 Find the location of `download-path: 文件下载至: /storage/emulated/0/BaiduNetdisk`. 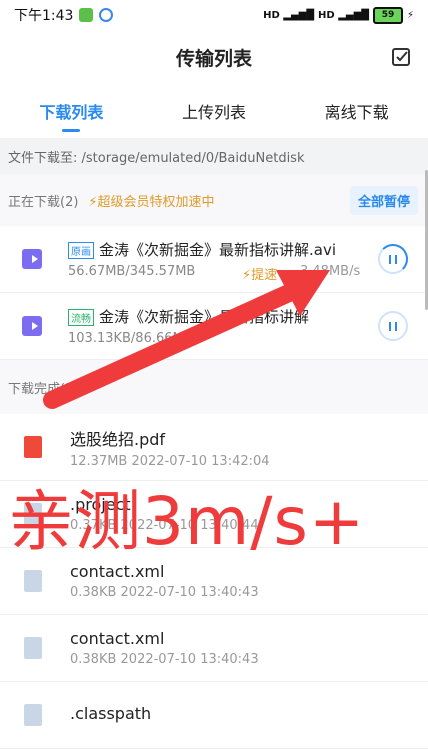

download-path: 文件下载至: /storage/emulated/0/BaiduNetdisk is located at coordinates (214, 156).